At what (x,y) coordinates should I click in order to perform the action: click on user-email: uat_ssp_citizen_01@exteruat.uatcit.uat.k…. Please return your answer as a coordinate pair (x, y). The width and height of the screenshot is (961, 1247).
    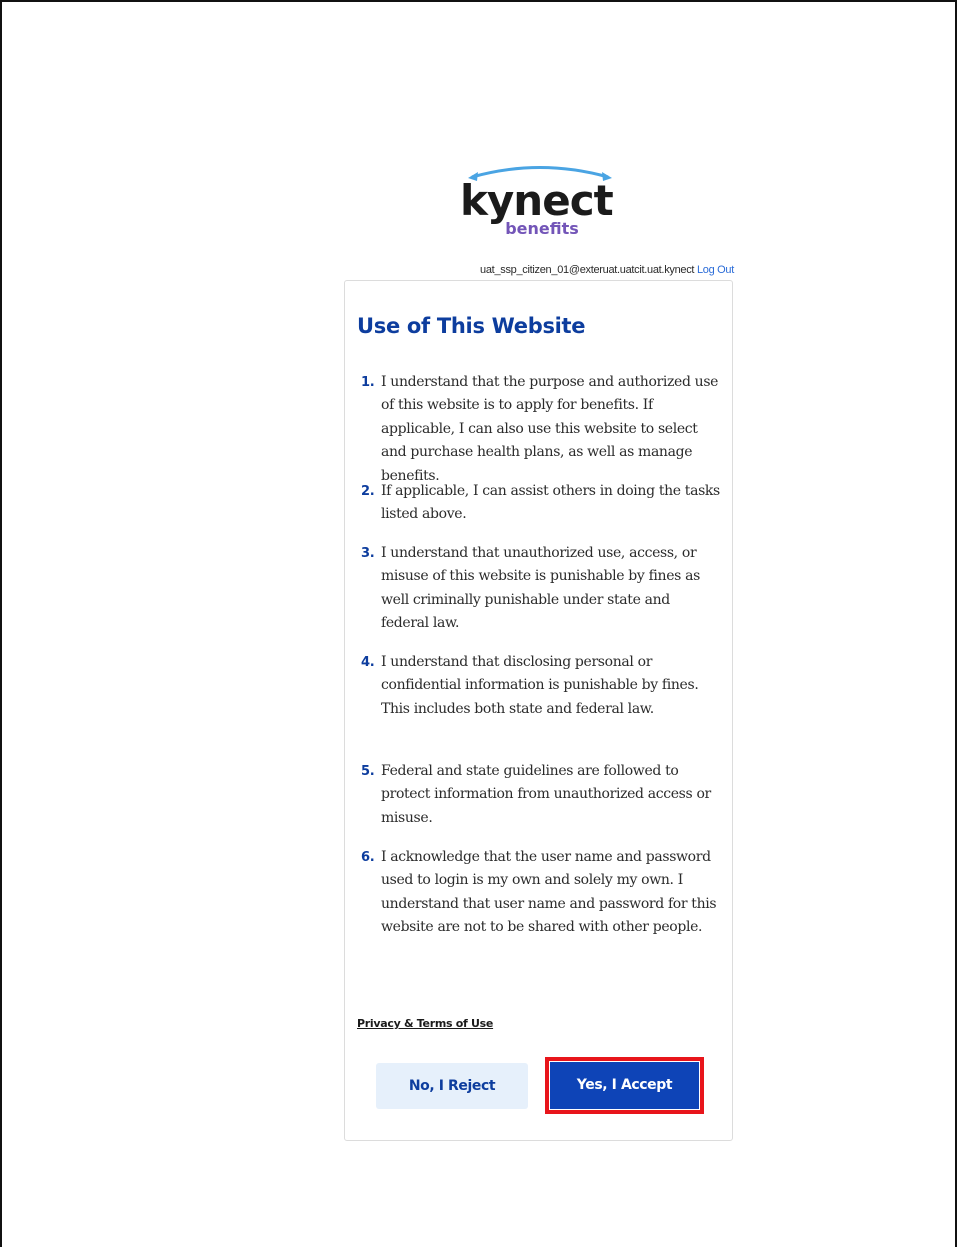
    Looking at the image, I should click on (587, 270).